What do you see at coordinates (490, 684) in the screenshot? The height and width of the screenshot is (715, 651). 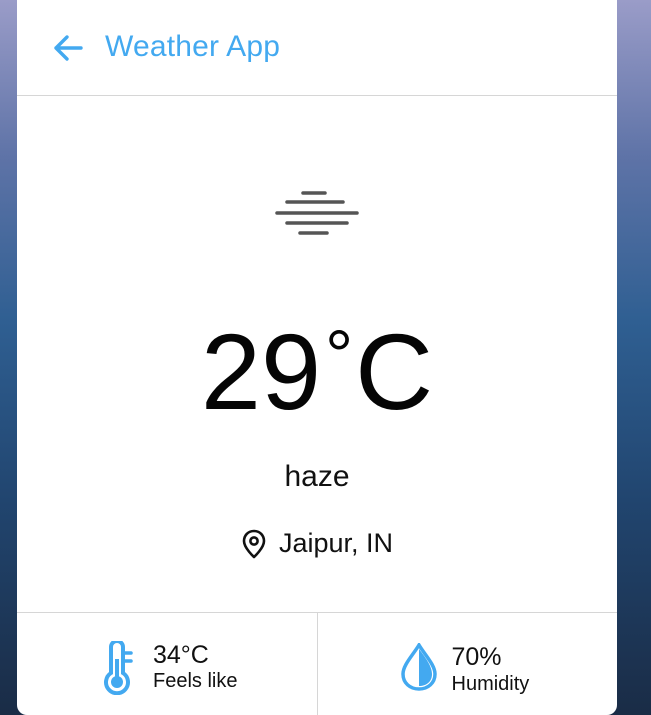 I see `humidity-label: Humidity` at bounding box center [490, 684].